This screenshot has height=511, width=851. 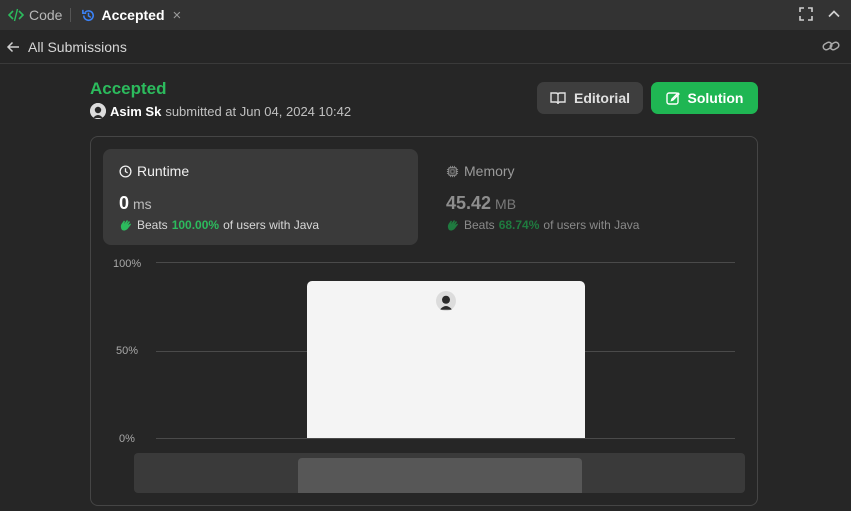 What do you see at coordinates (506, 204) in the screenshot?
I see `memory-unit: MB` at bounding box center [506, 204].